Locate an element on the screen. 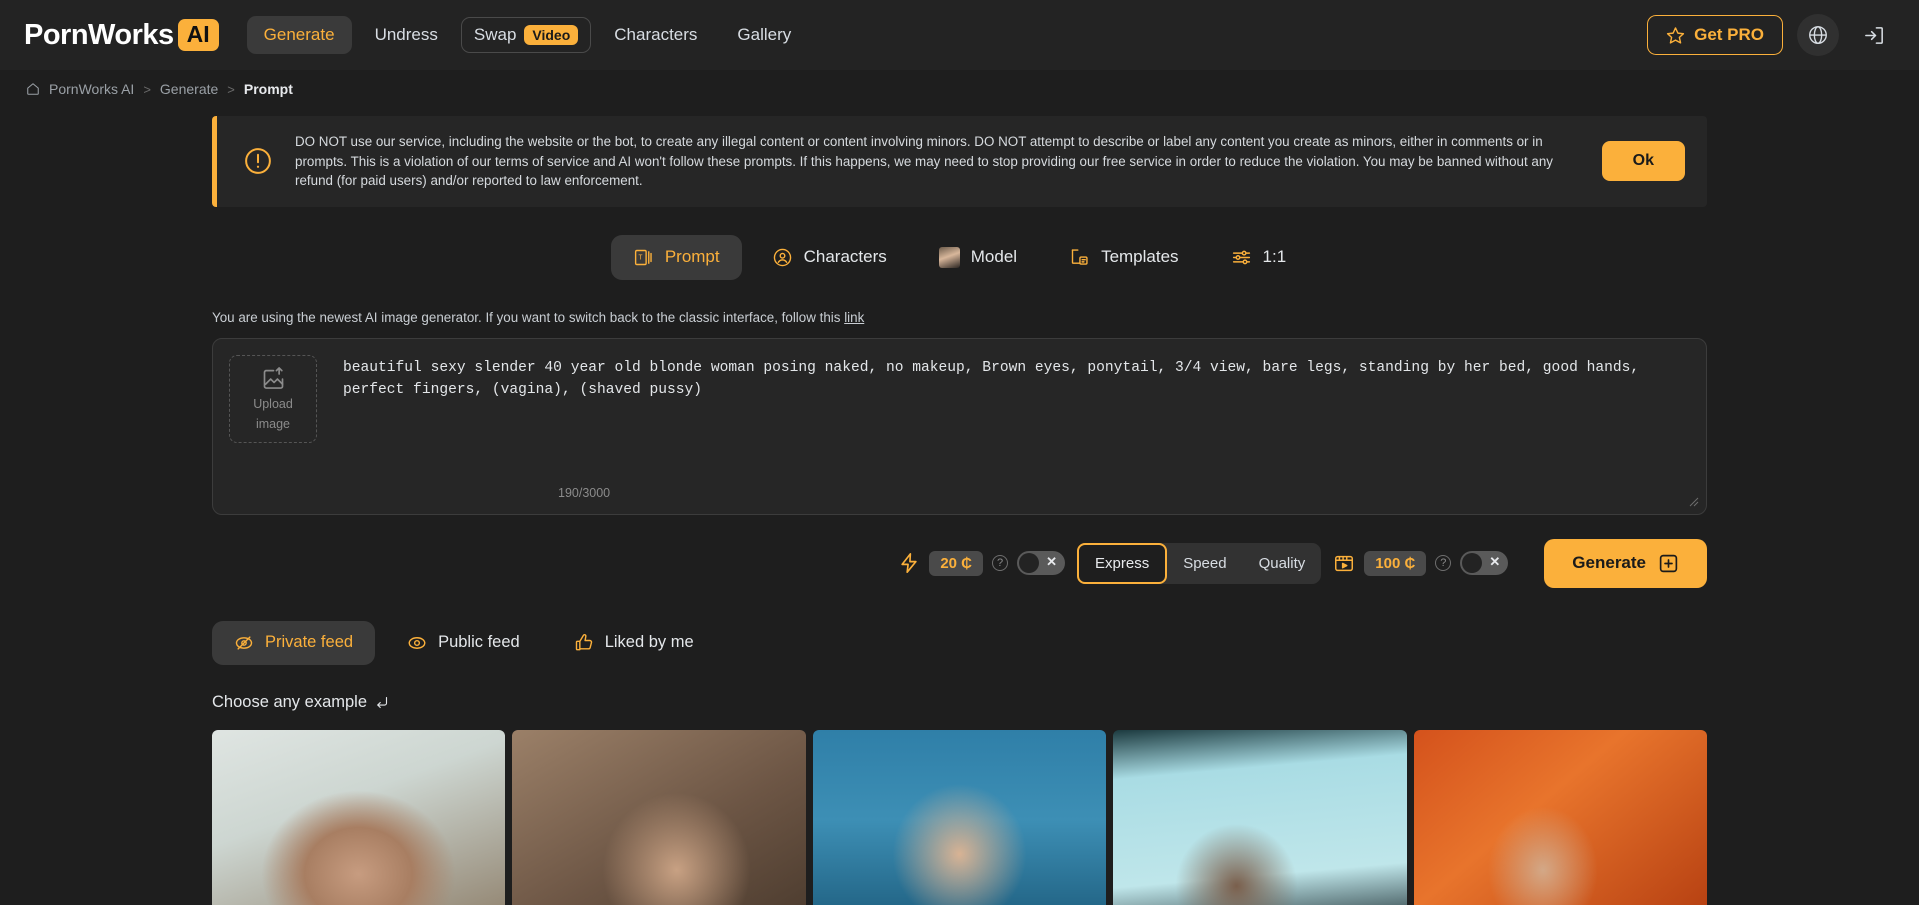 The image size is (1919, 905). upload-image-button: Upload image is located at coordinates (273, 398).